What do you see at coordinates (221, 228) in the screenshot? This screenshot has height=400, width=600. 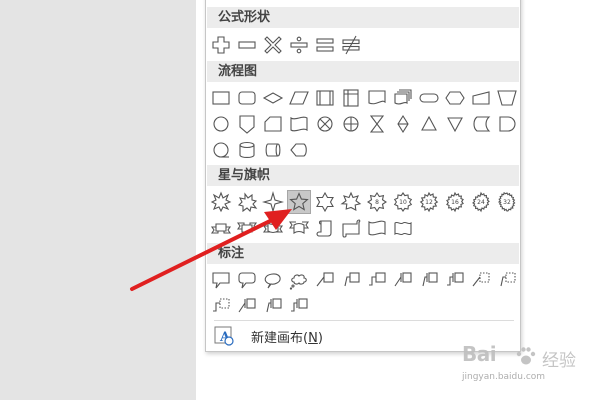 I see `ribbon-up-icon` at bounding box center [221, 228].